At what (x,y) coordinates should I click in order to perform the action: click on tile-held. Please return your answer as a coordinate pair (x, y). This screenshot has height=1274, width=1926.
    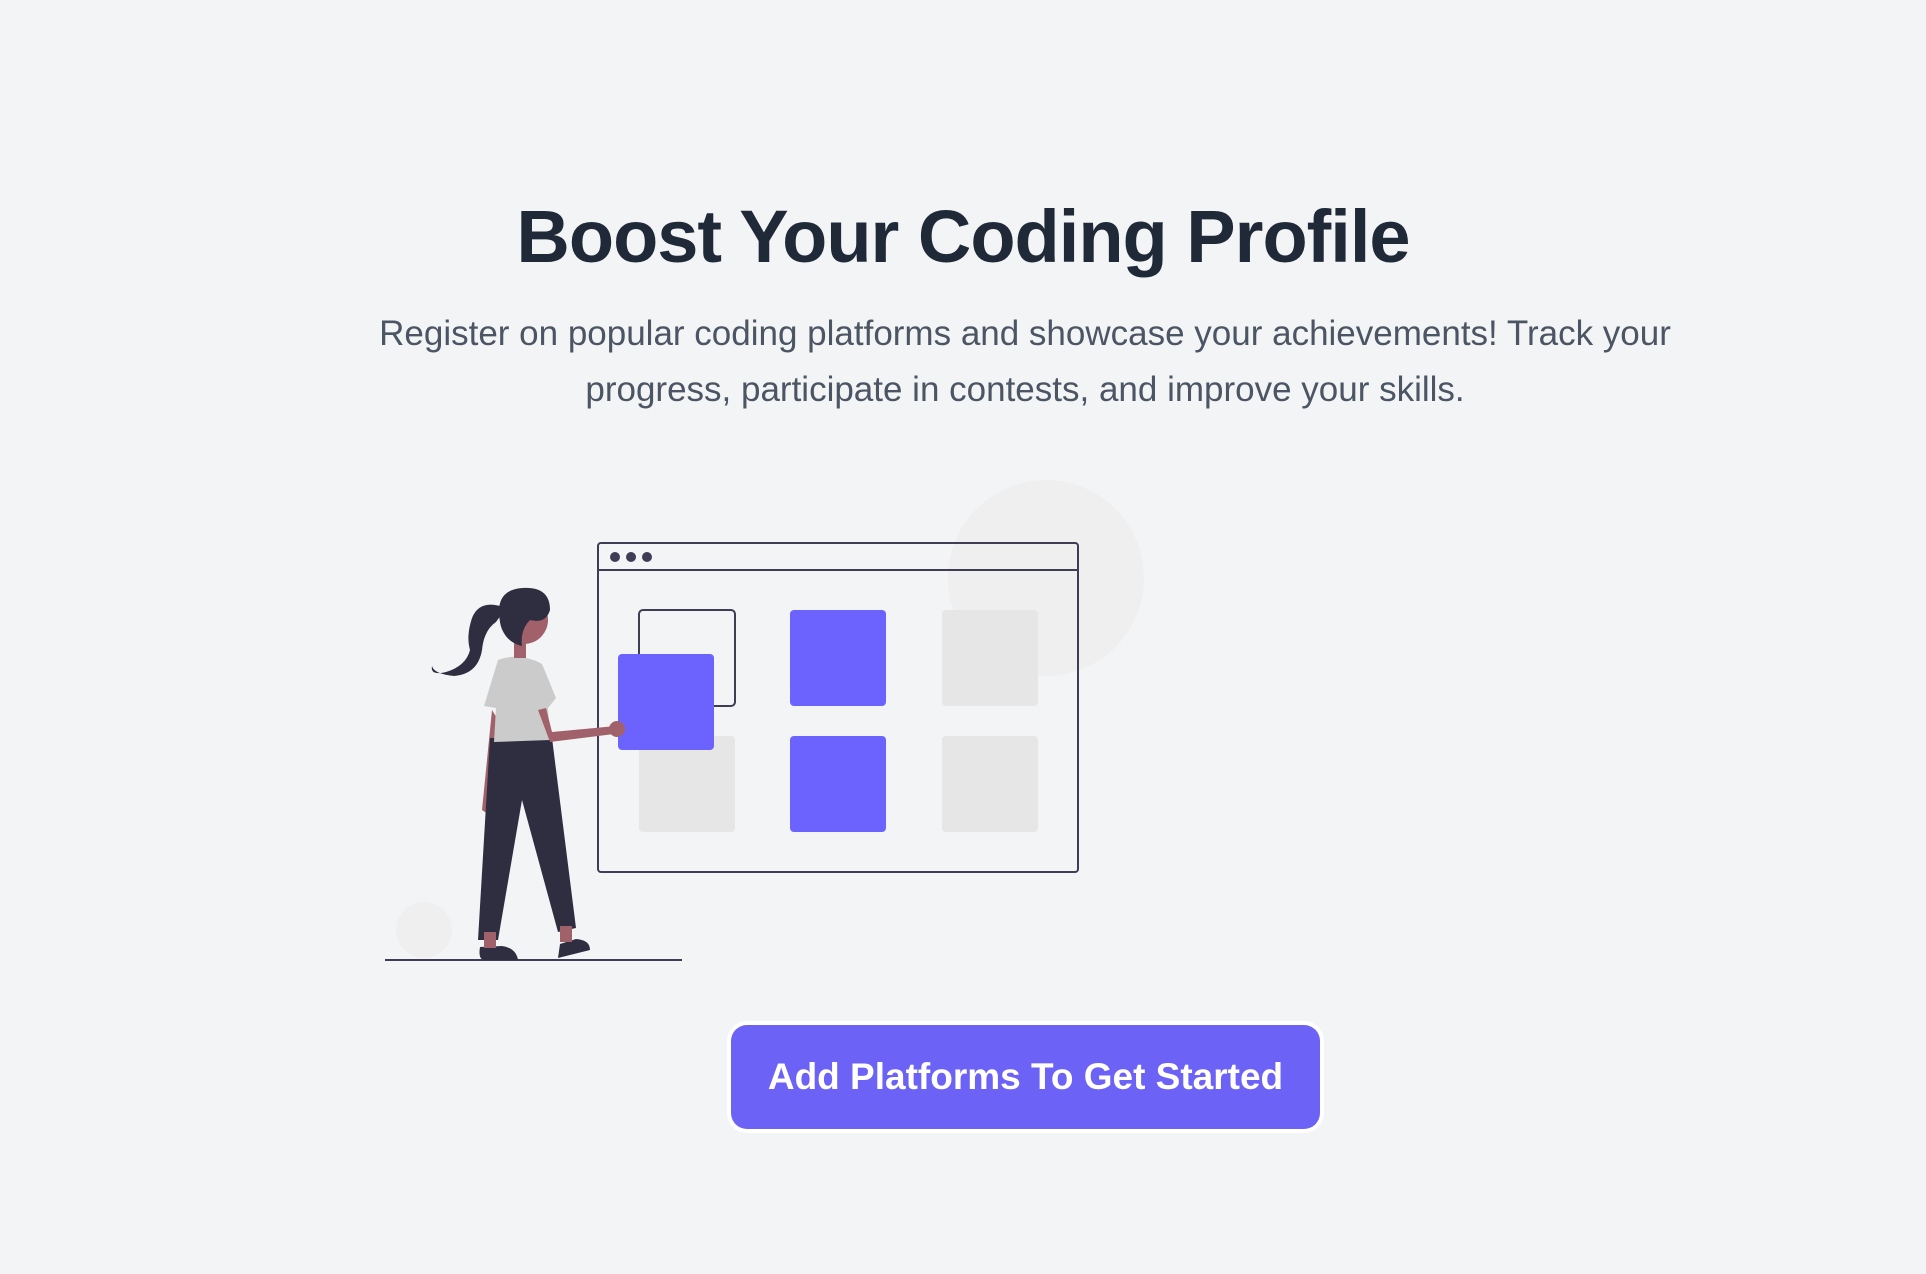
    Looking at the image, I should click on (666, 702).